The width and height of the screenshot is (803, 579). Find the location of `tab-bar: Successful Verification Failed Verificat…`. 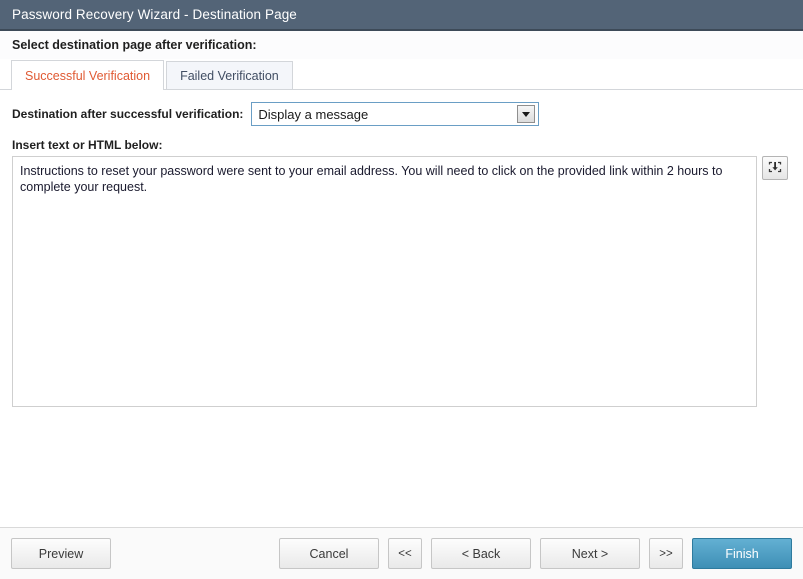

tab-bar: Successful Verification Failed Verificat… is located at coordinates (401, 74).